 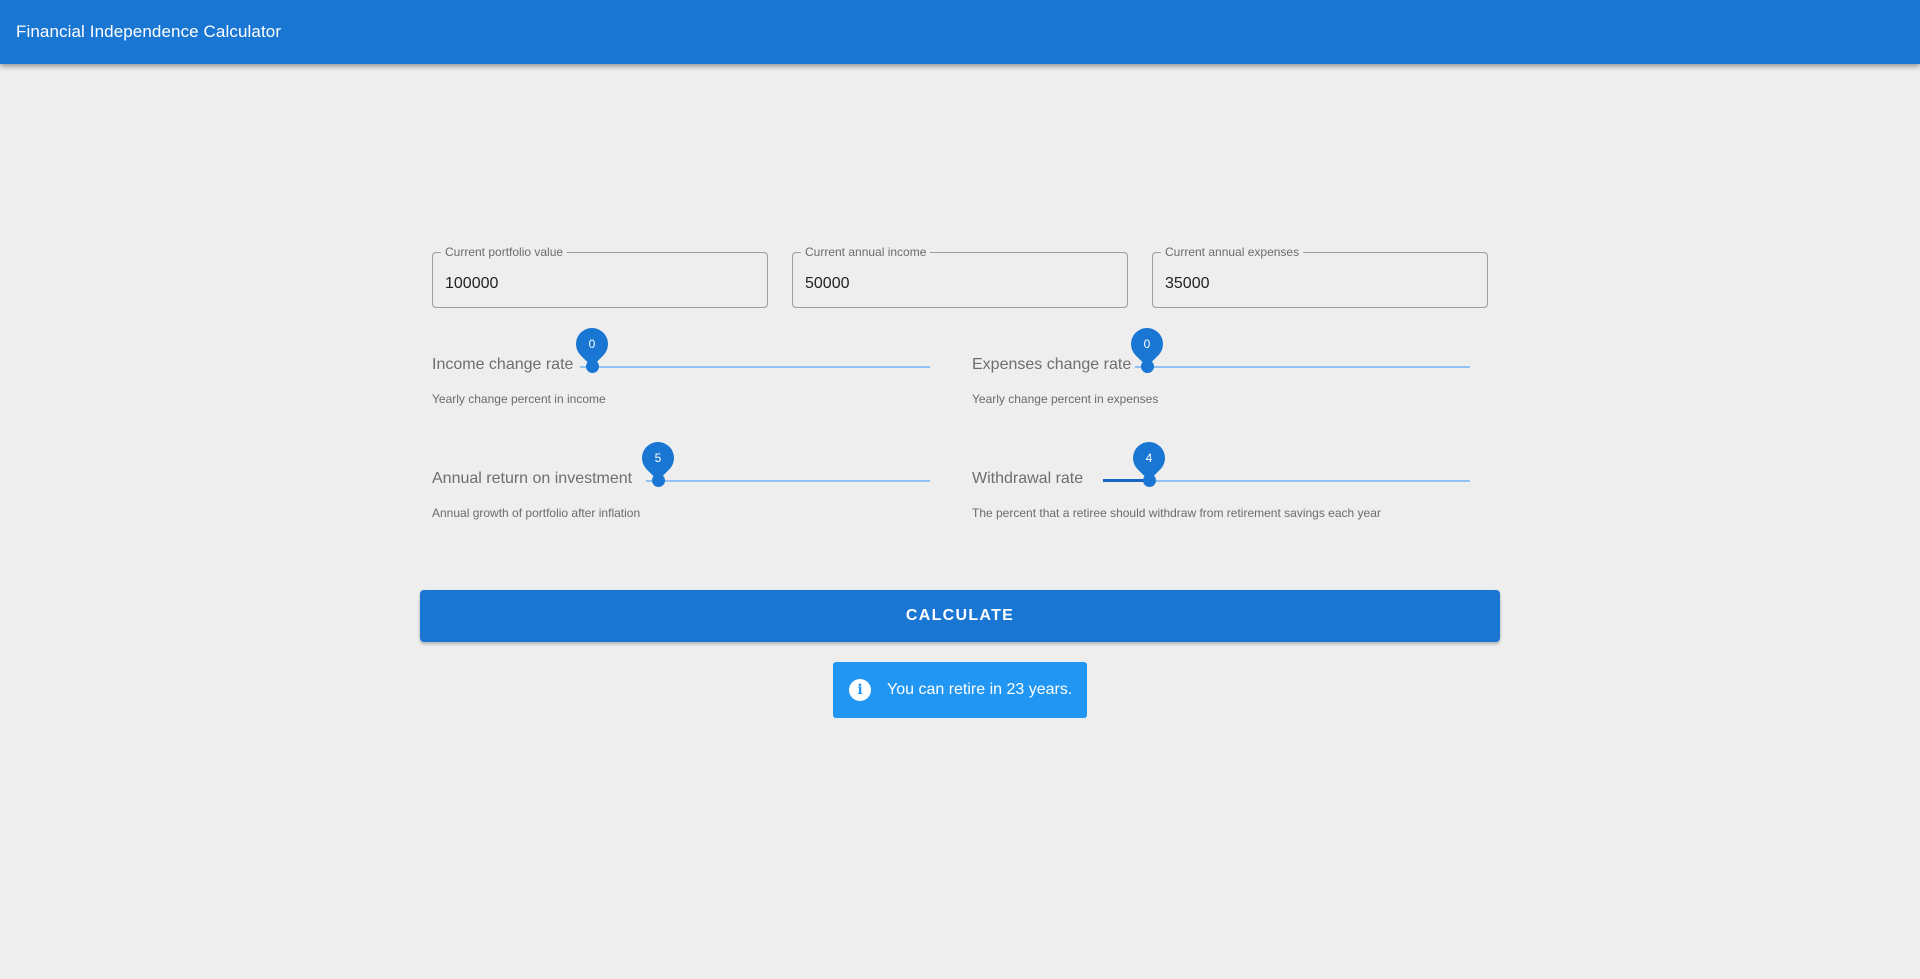 What do you see at coordinates (658, 458) in the screenshot?
I see `annual-return-value: 5` at bounding box center [658, 458].